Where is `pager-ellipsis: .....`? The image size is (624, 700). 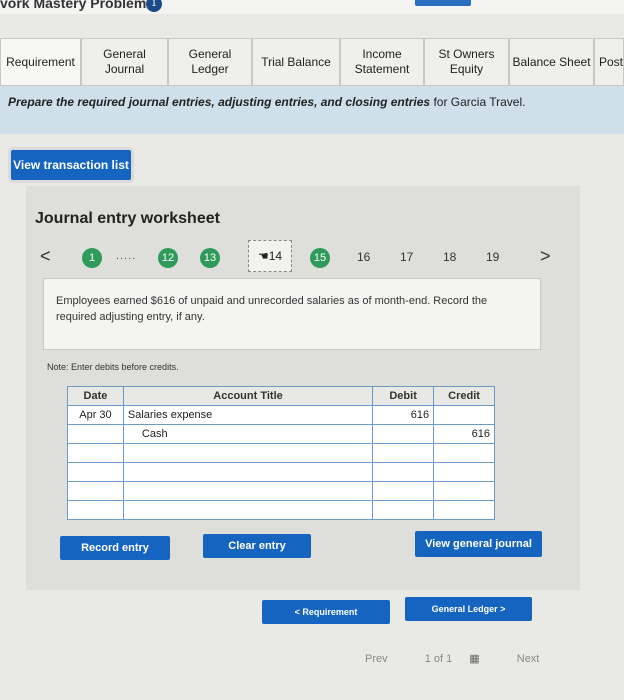
pager-ellipsis: ..... is located at coordinates (126, 256).